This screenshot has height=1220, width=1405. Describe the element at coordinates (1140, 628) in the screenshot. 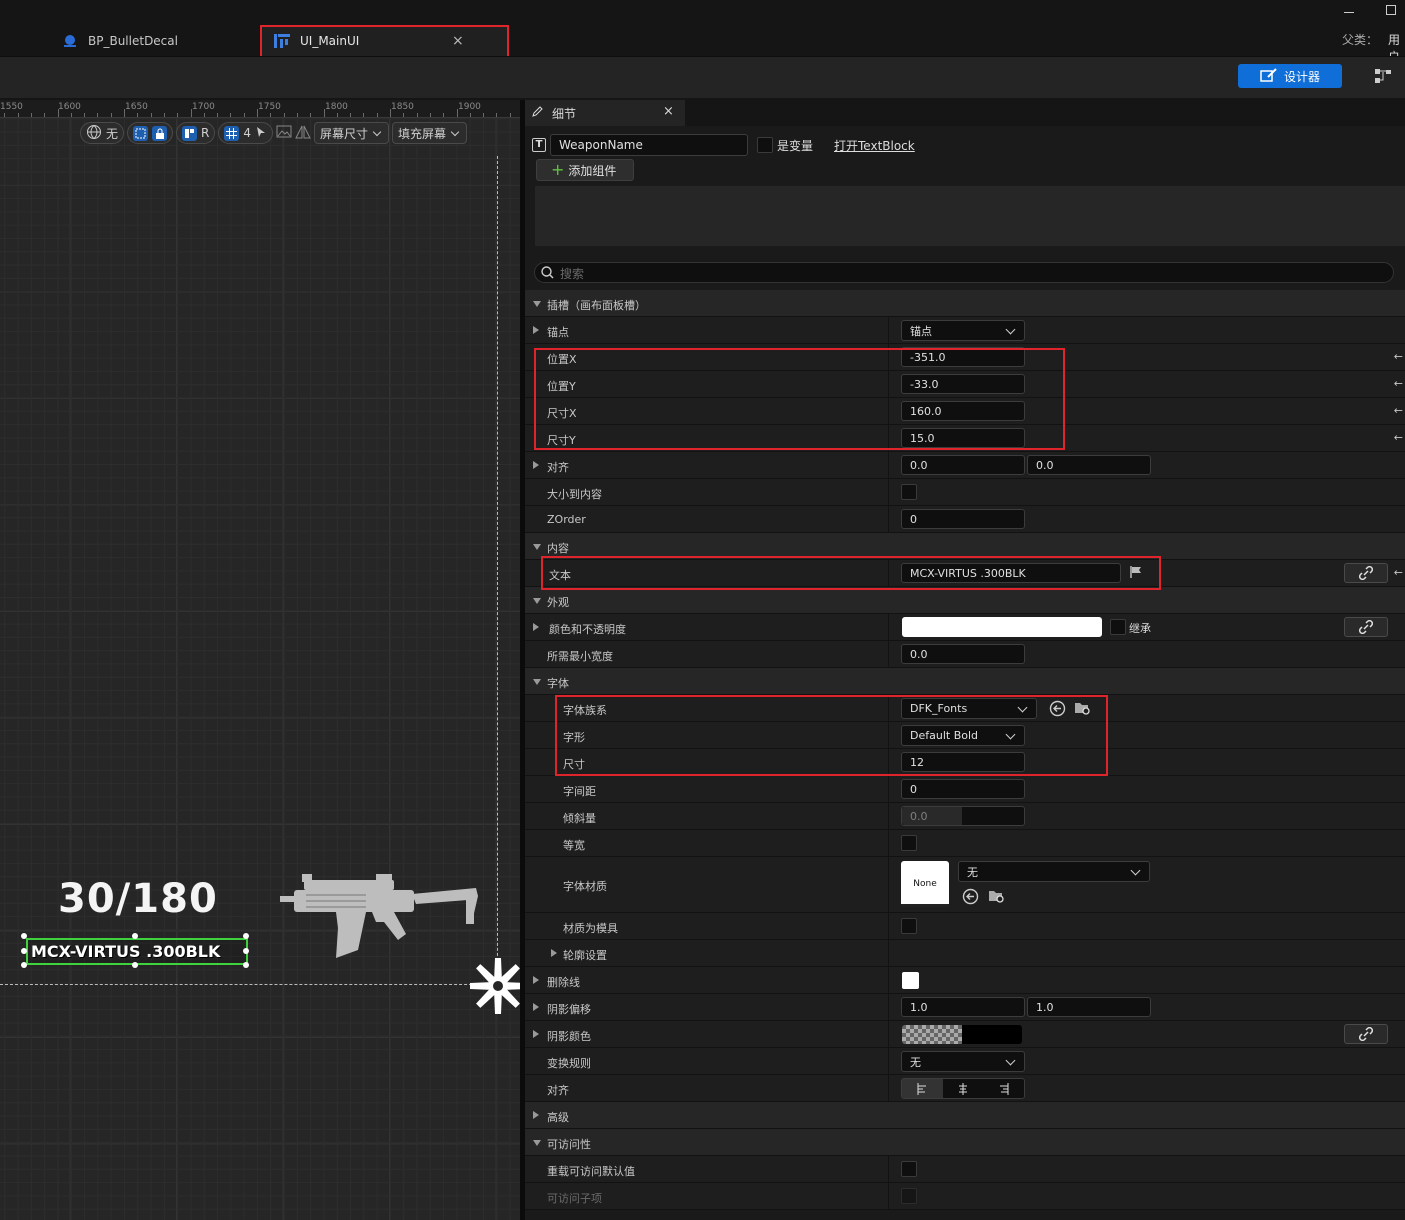

I see `inherit-label: 继承` at that location.